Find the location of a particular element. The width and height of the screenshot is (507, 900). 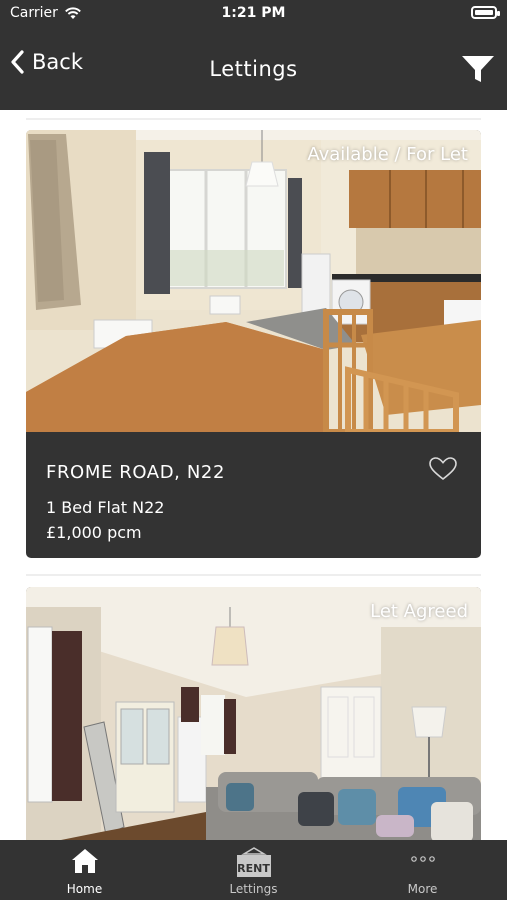

status-badge: Let Agreed is located at coordinates (419, 611).